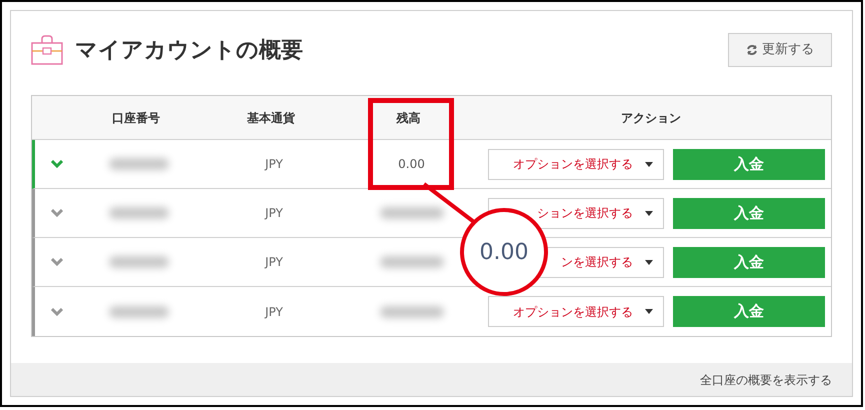  What do you see at coordinates (271, 118) in the screenshot?
I see `column-header: 基本通貨` at bounding box center [271, 118].